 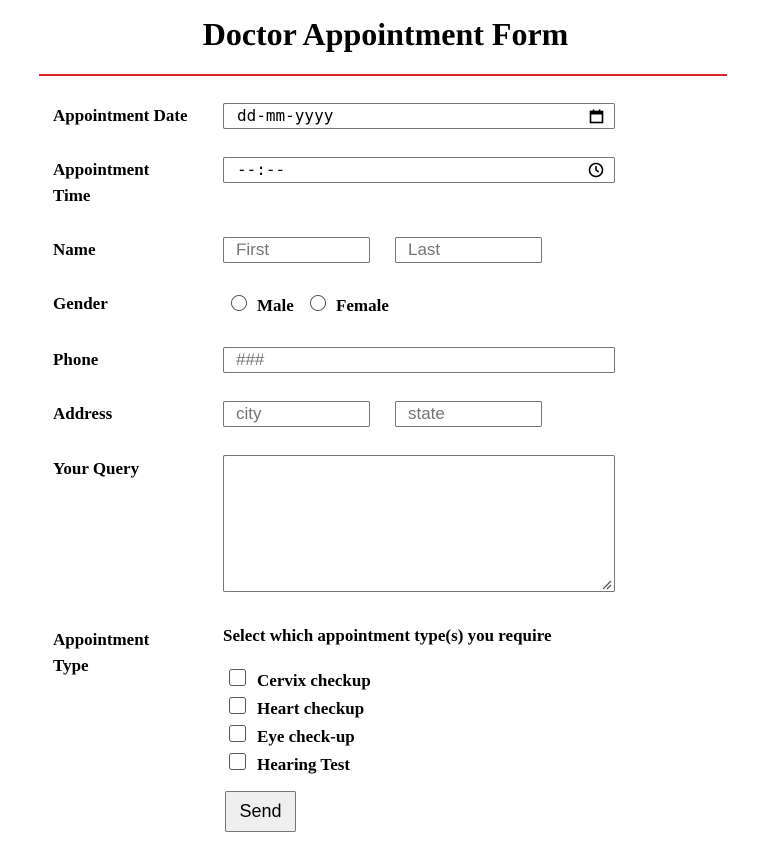 I want to click on page-title: Doctor Appointment Form, so click(x=385, y=34).